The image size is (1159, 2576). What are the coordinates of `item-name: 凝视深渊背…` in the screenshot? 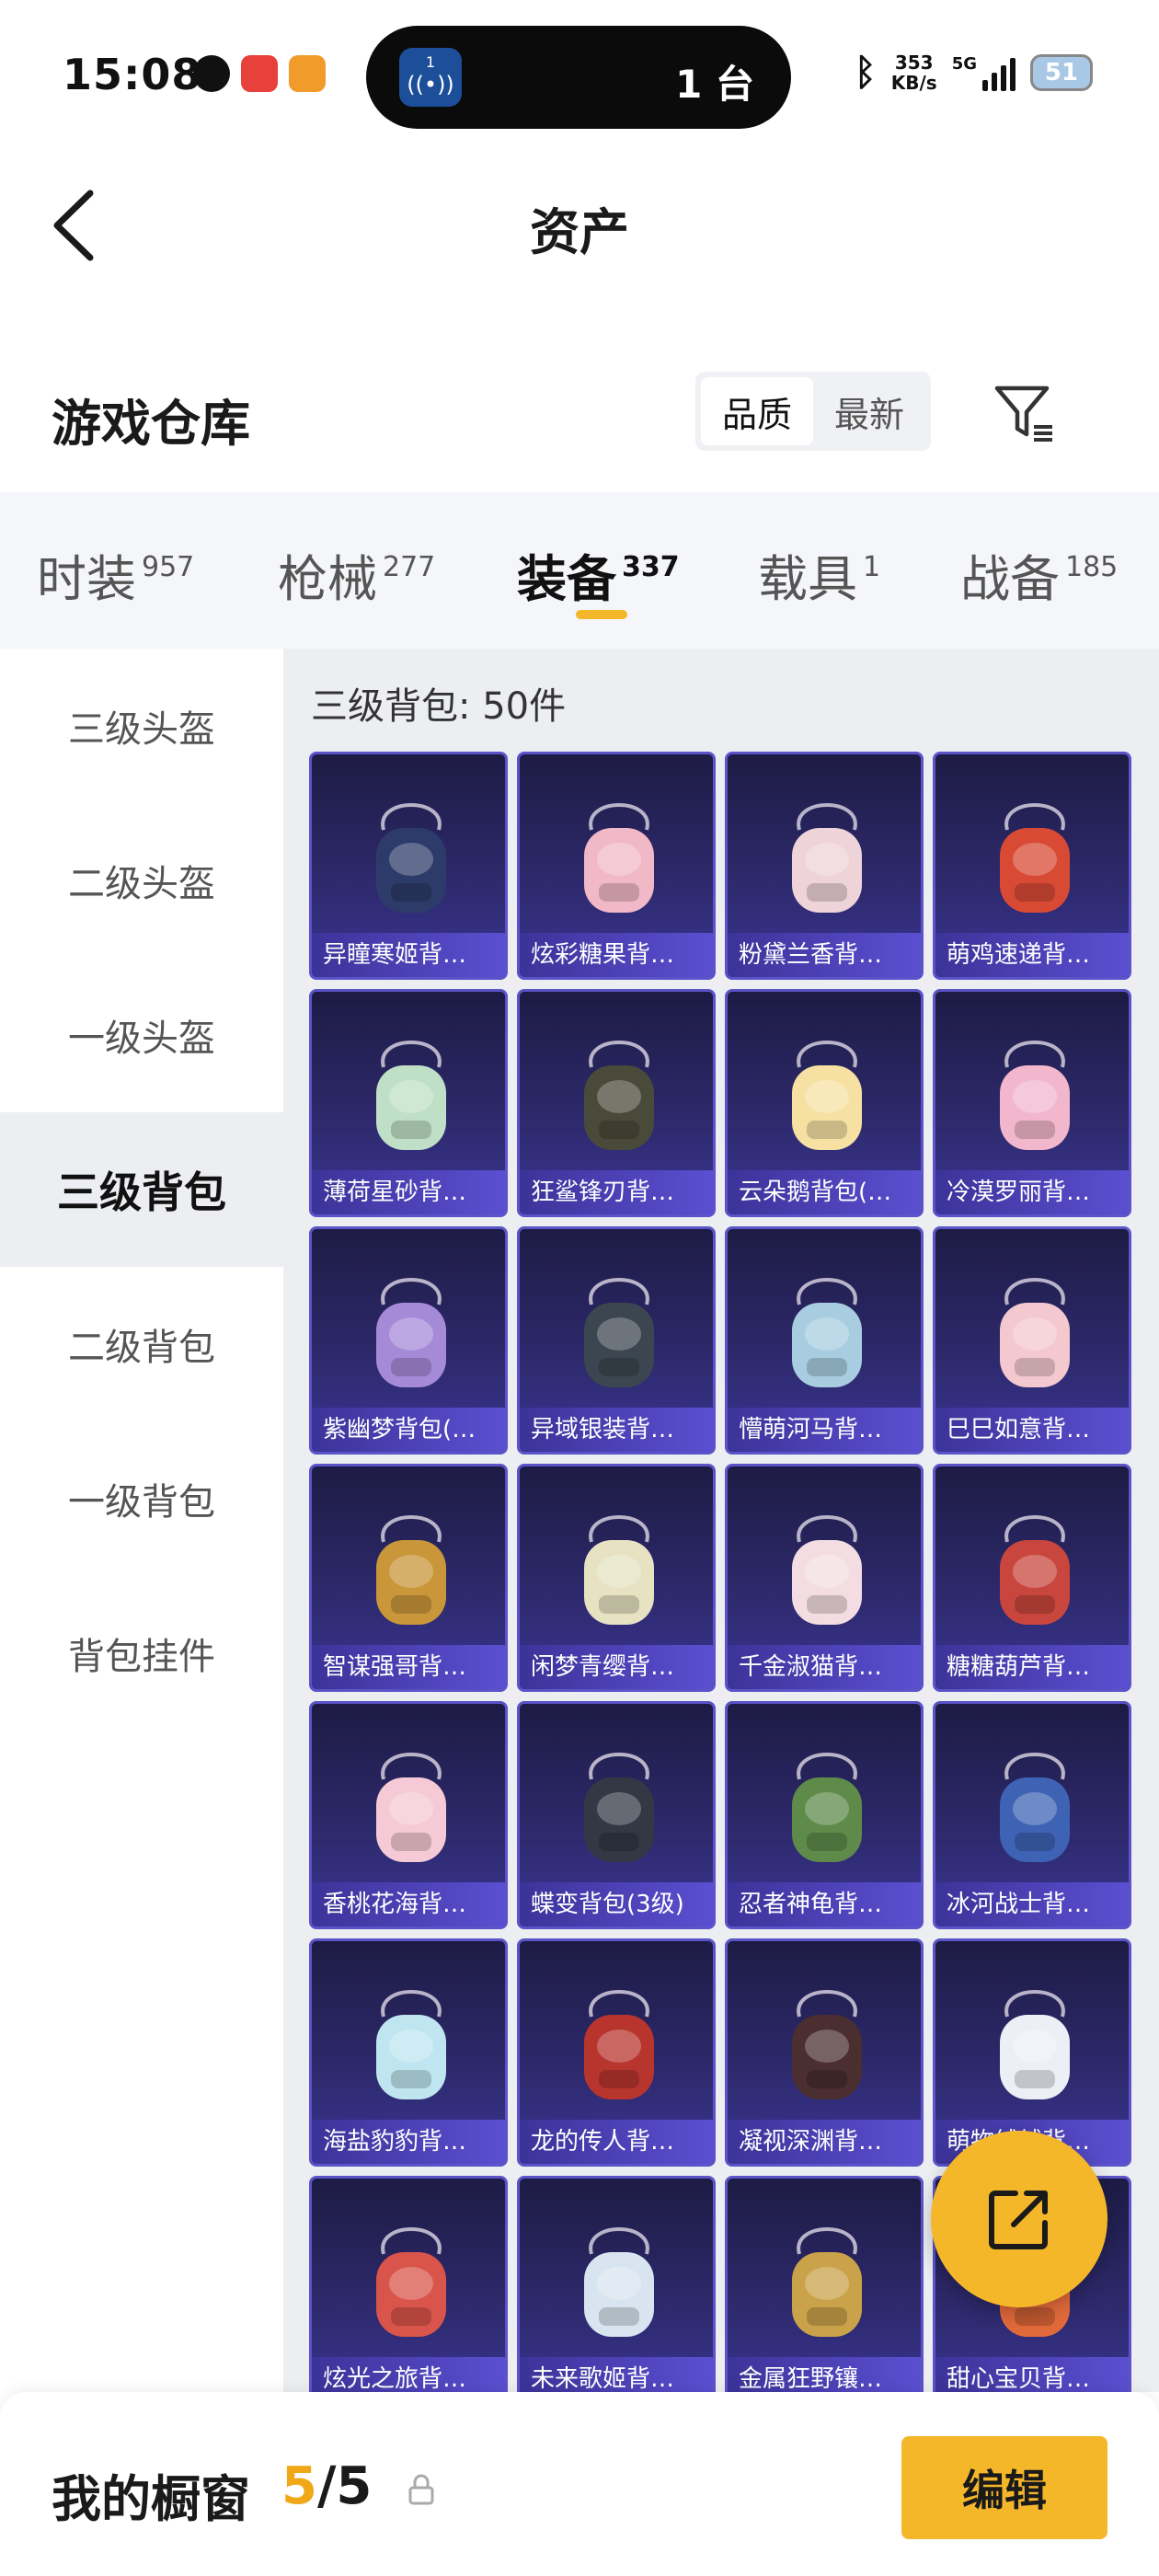 It's located at (824, 2142).